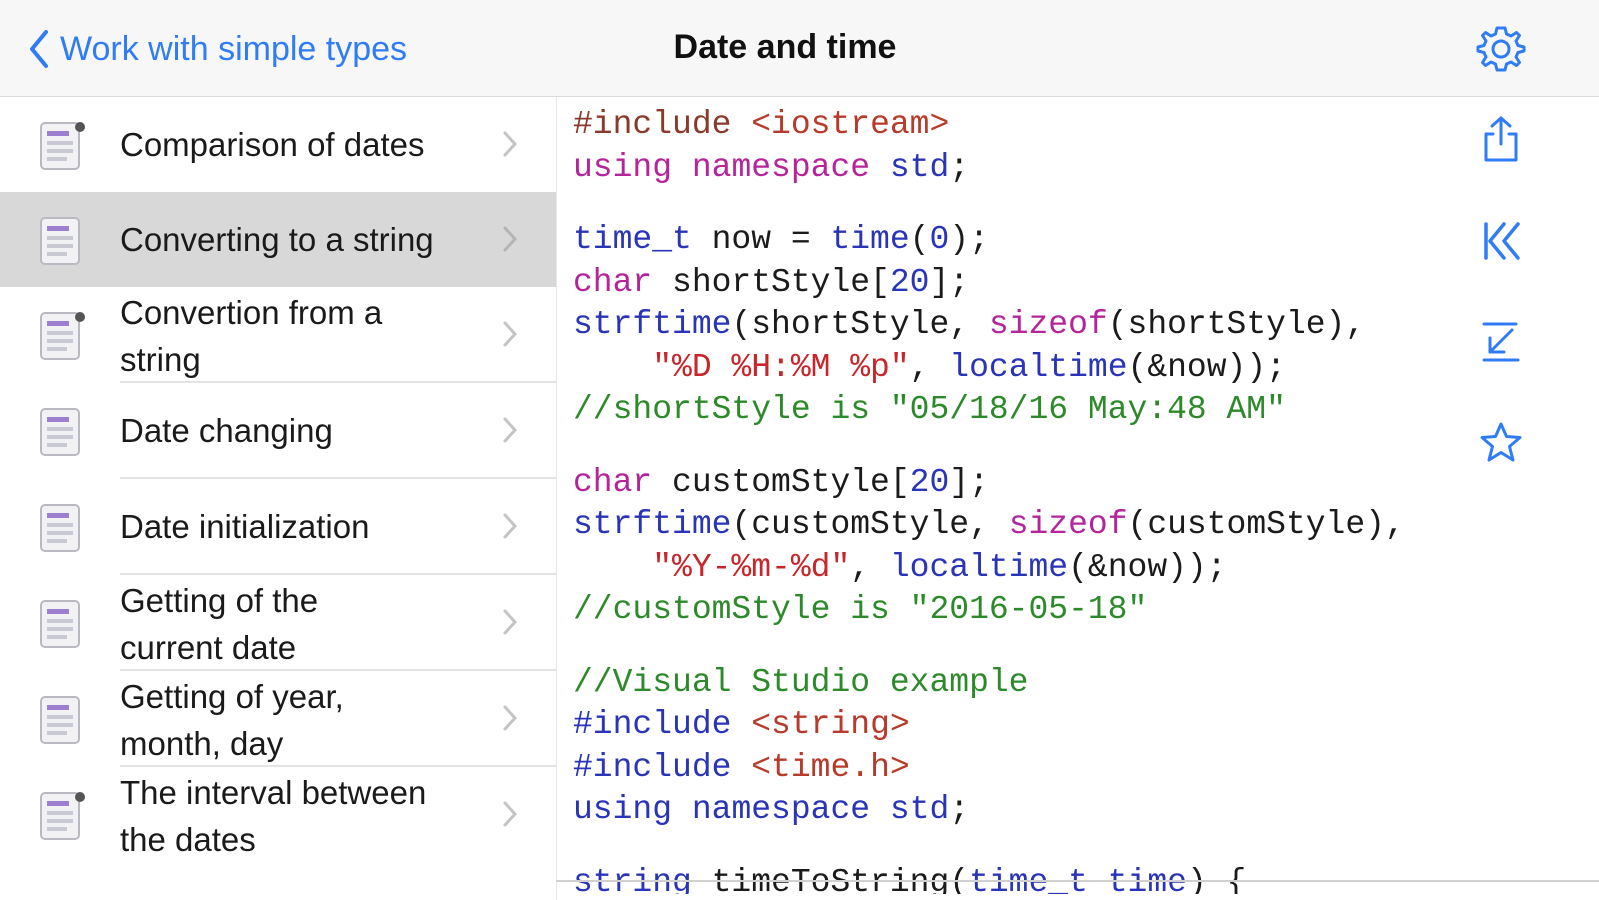 The image size is (1599, 900). Describe the element at coordinates (1501, 443) in the screenshot. I see `favorite-star-icon` at that location.